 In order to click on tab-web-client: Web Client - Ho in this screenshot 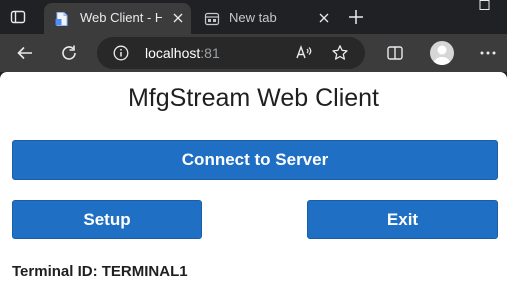, I will do `click(117, 18)`.